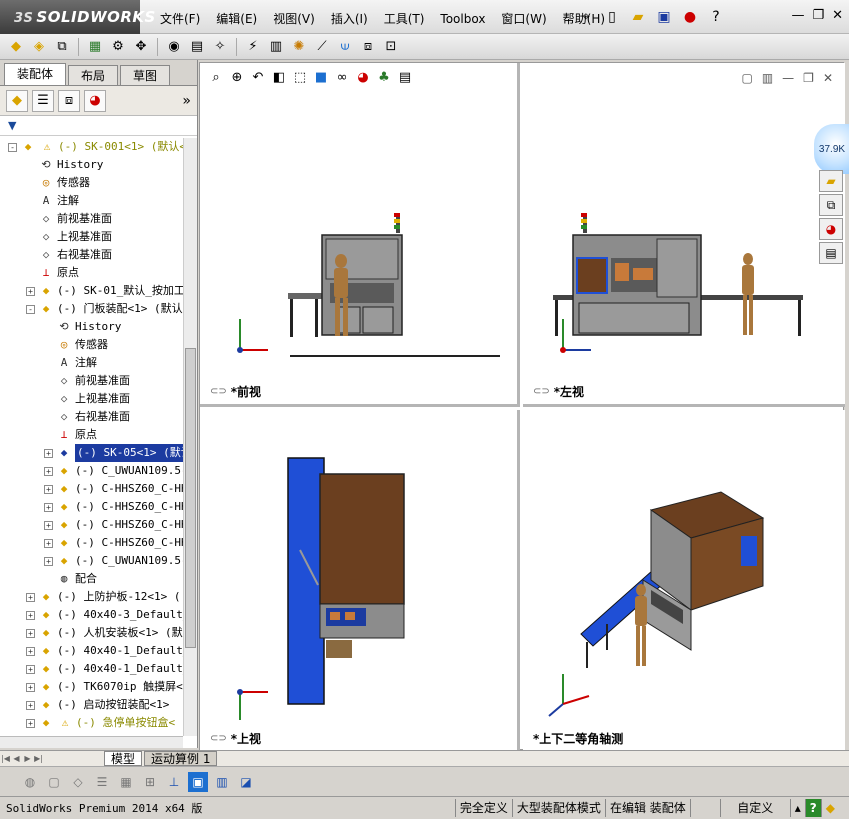  Describe the element at coordinates (299, 47) in the screenshot. I see `exploded-view-icon: ✺` at that location.